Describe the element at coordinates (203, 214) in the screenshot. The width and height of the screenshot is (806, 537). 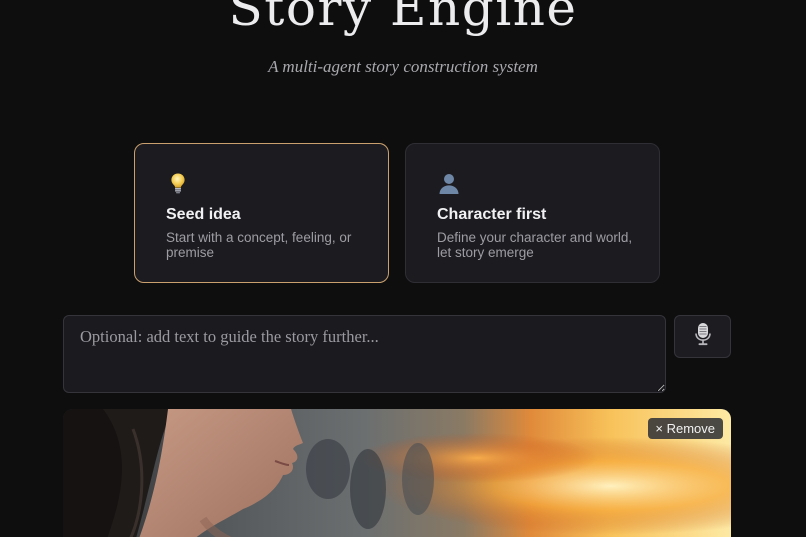
I see `mode-card-title: Seed idea` at that location.